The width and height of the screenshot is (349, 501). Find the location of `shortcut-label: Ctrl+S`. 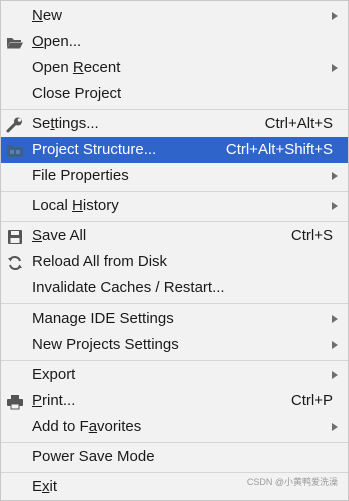

shortcut-label: Ctrl+S is located at coordinates (311, 235).